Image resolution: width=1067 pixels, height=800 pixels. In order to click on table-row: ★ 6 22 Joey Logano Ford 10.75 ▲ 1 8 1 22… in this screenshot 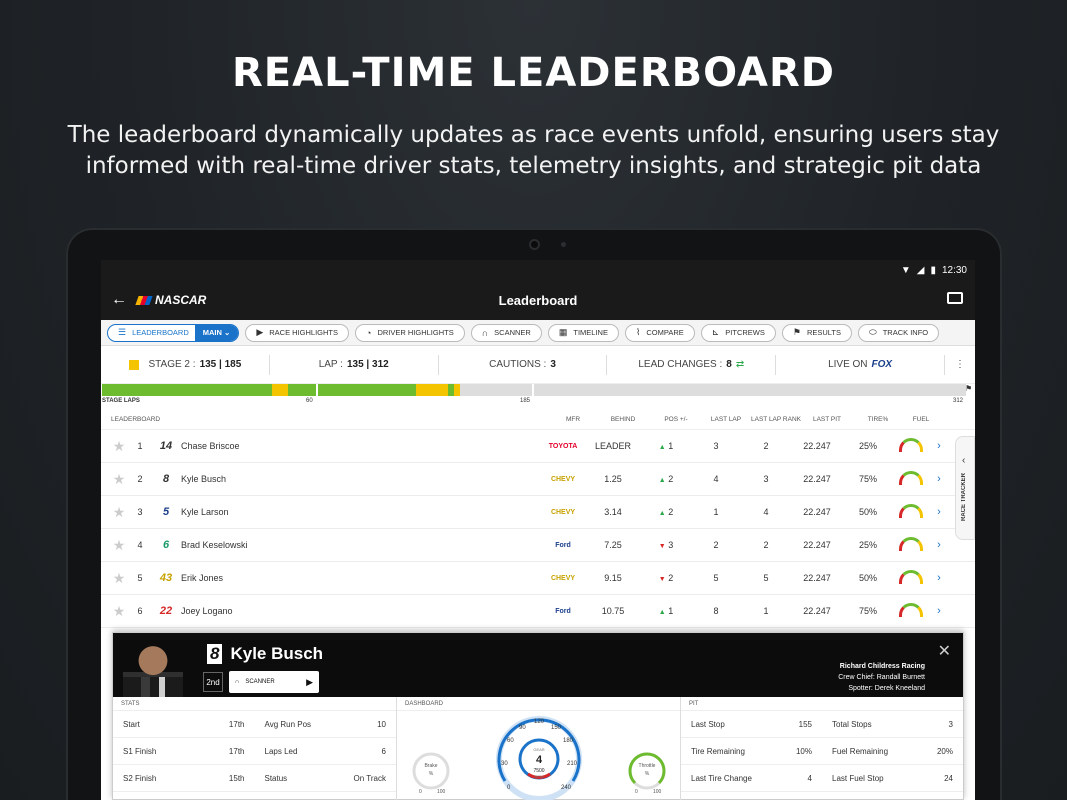, I will do `click(538, 611)`.